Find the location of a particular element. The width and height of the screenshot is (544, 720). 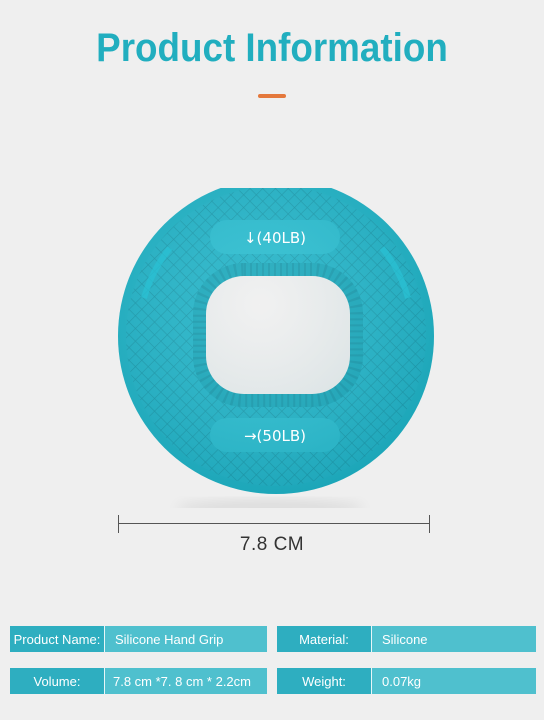

spec-value: 7.8 cm *7. 8 cm * 2.2cm is located at coordinates (185, 681).